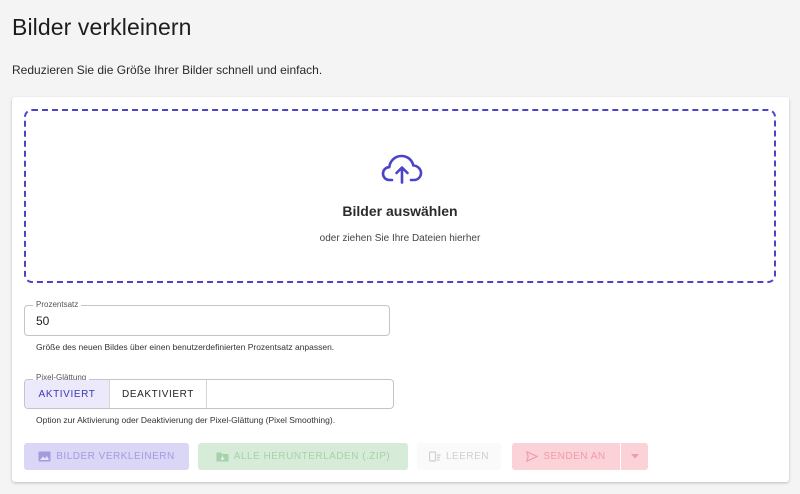 The width and height of the screenshot is (800, 494). What do you see at coordinates (467, 456) in the screenshot?
I see `clear-label: LEEREN` at bounding box center [467, 456].